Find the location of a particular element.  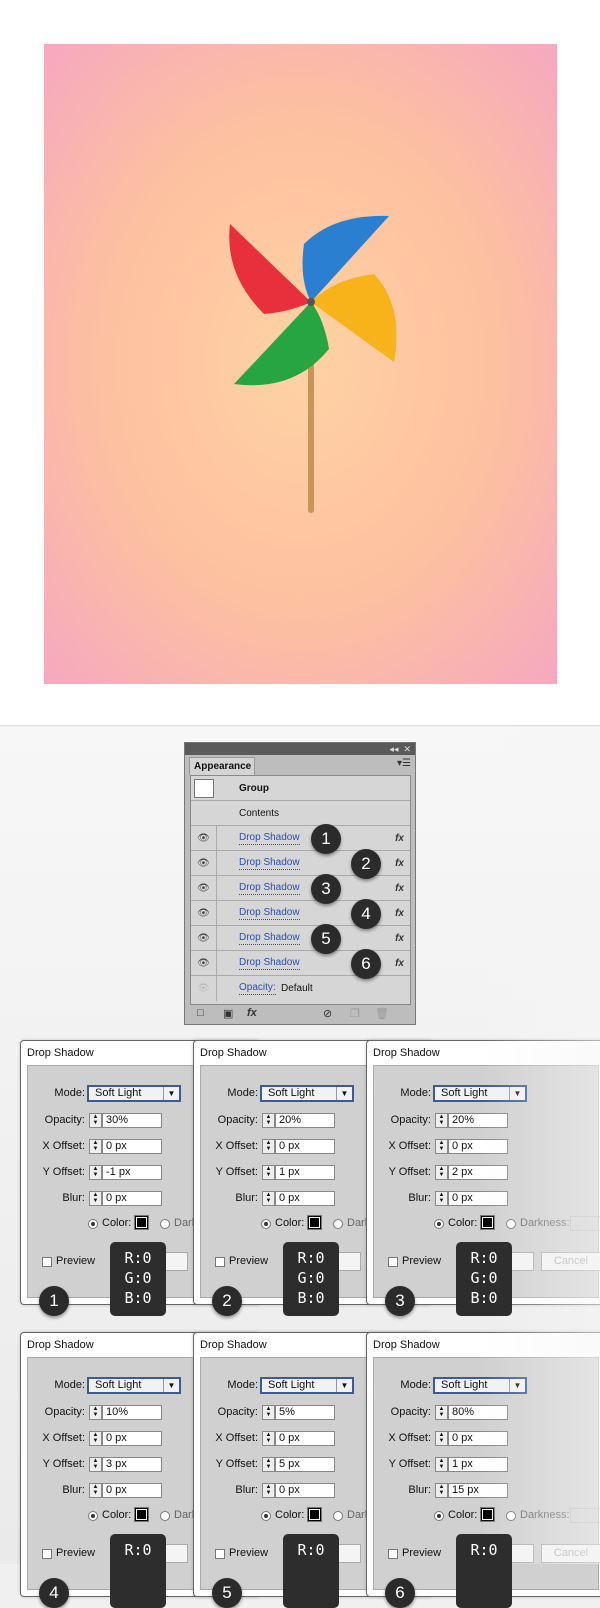

y-offset-input: 5 px is located at coordinates (305, 1464).